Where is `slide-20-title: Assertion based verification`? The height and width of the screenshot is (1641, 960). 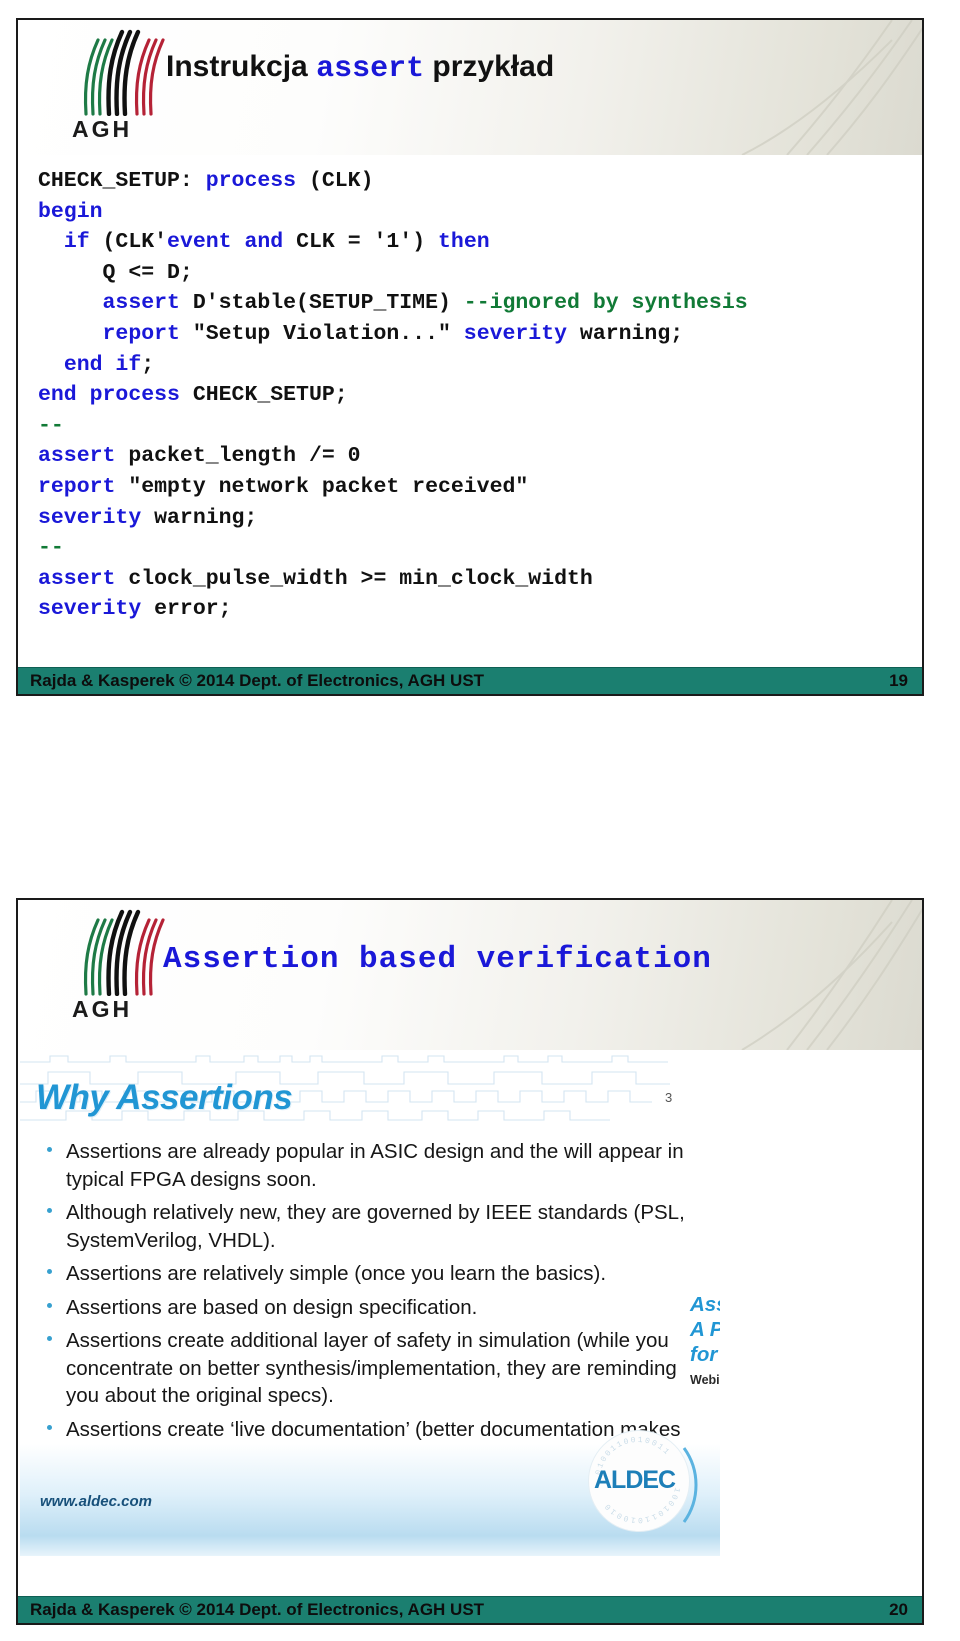
slide-20-title: Assertion based verification is located at coordinates (437, 959).